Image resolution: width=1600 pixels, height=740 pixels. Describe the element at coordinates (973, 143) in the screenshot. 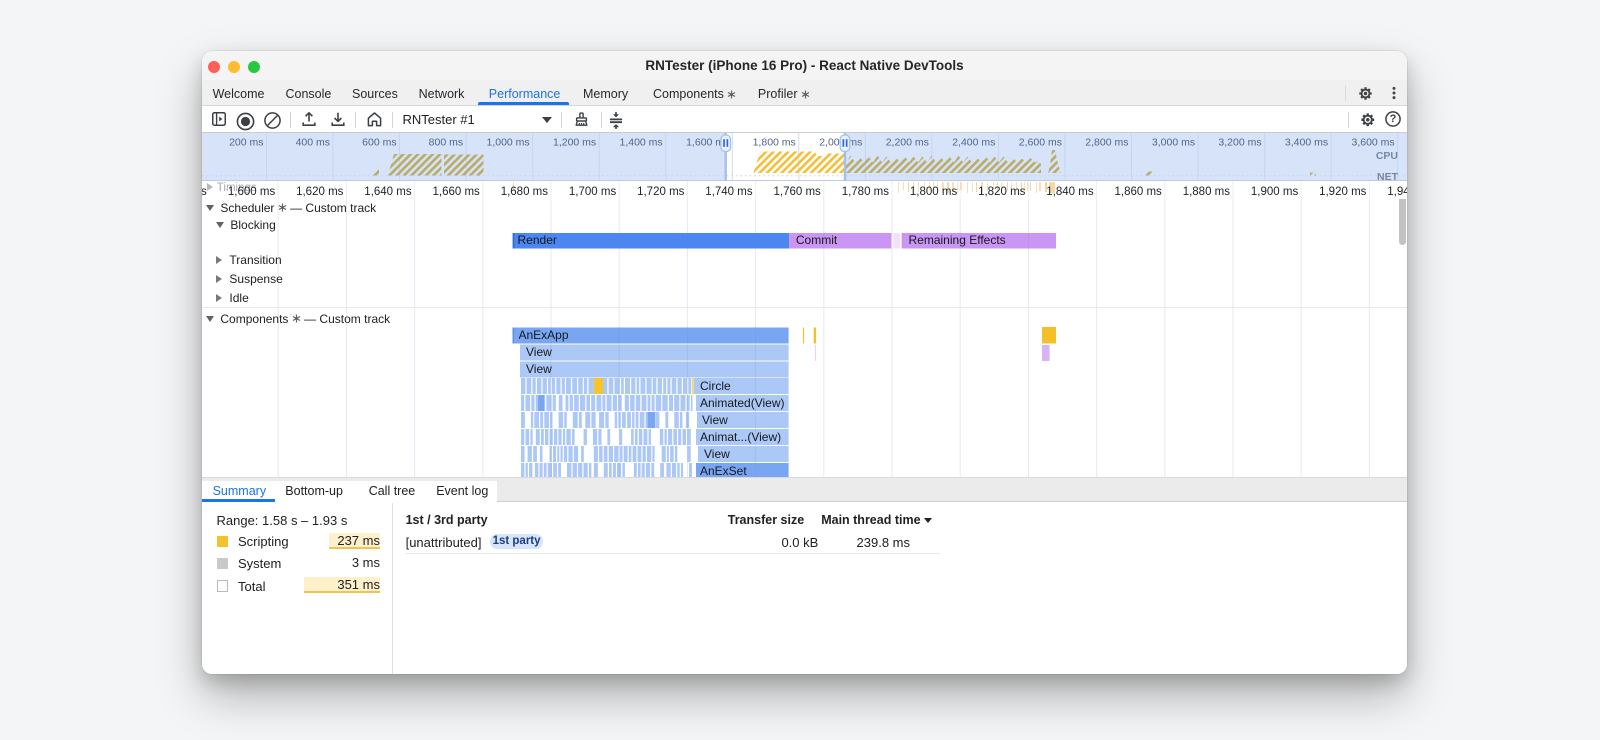

I see `svg-text: 2,400 ms` at that location.